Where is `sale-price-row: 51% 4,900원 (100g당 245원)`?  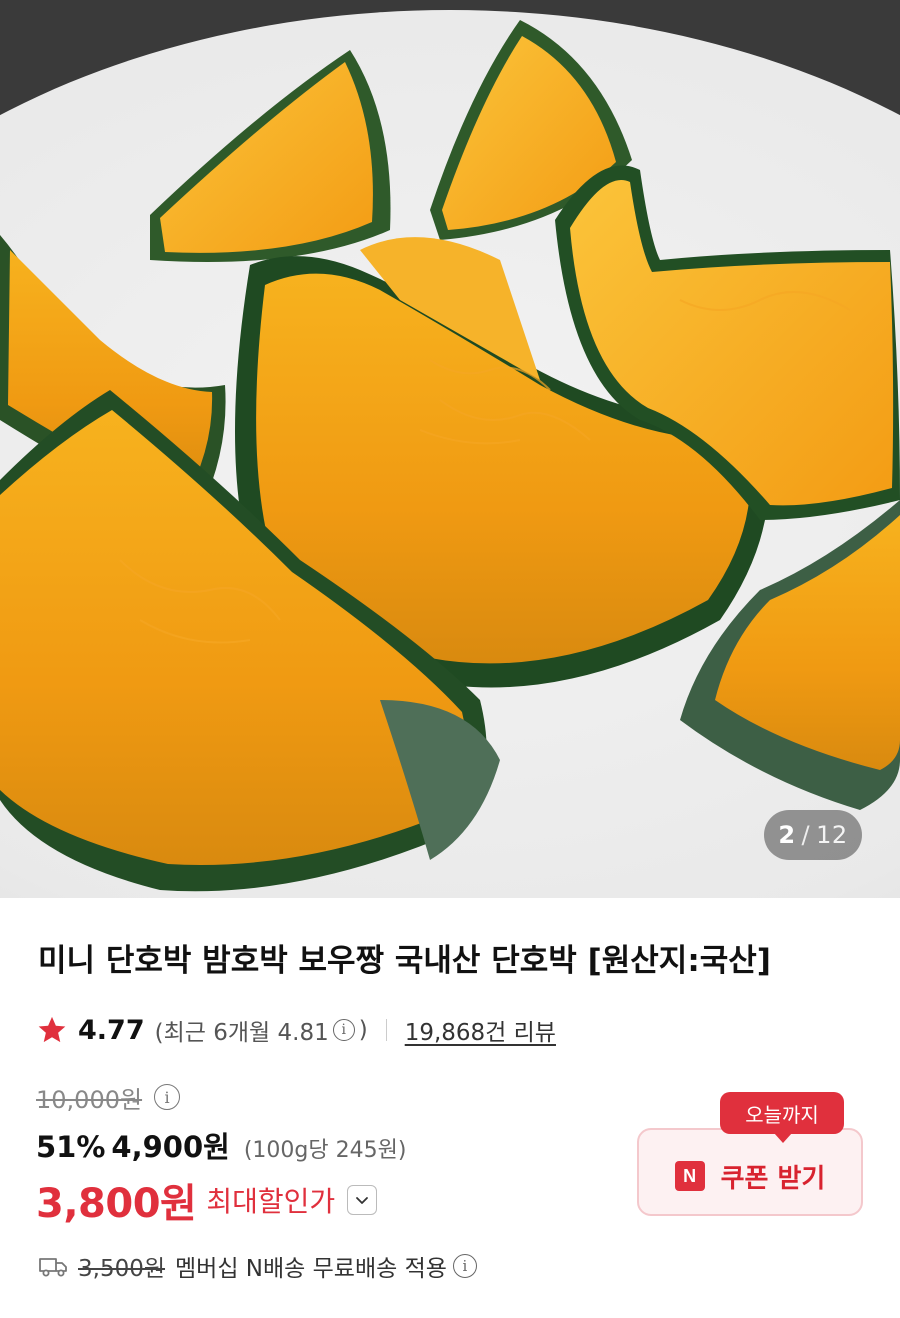 sale-price-row: 51% 4,900원 (100g당 245원) is located at coordinates (221, 1145).